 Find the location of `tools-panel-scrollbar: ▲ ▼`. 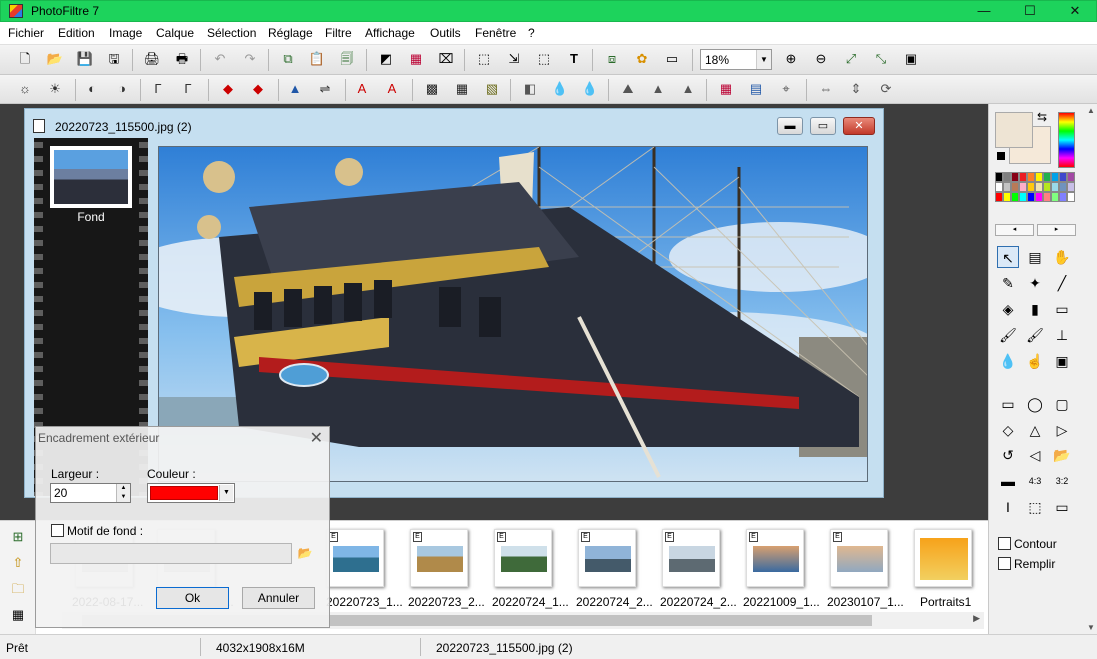

tools-panel-scrollbar: ▲ ▼ is located at coordinates (1091, 369).